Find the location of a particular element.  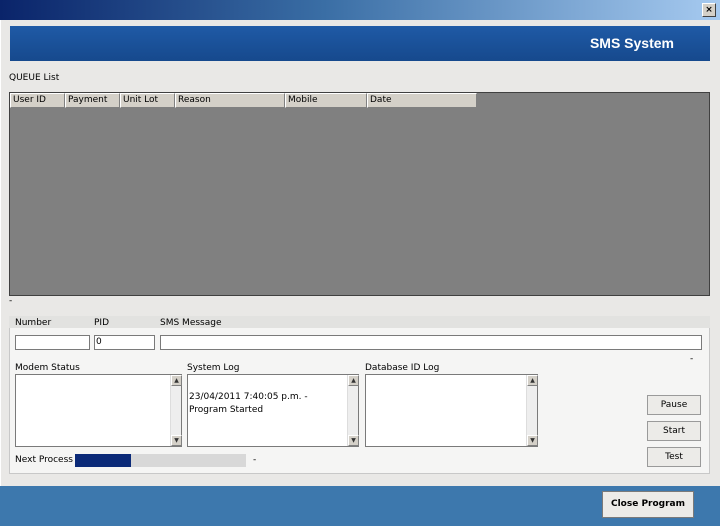

column-date: Date is located at coordinates (422, 100).